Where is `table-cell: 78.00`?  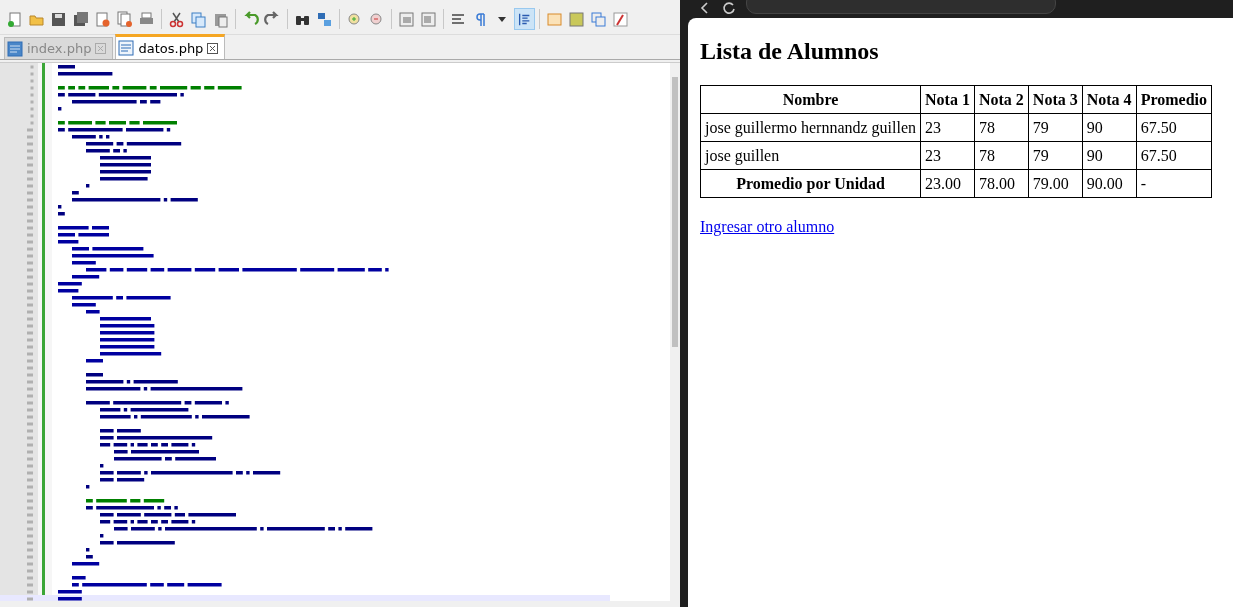
table-cell: 78.00 is located at coordinates (1001, 183).